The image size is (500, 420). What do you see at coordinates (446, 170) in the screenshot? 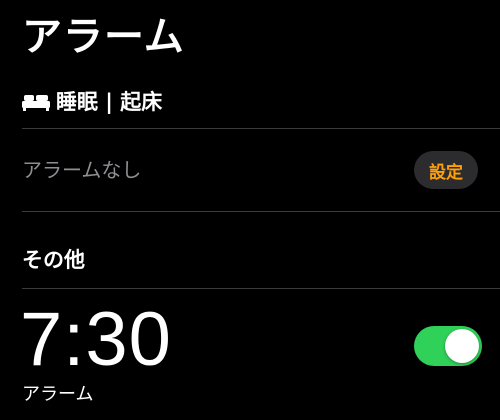
I see `set-sleep-alarm-button: 設定` at bounding box center [446, 170].